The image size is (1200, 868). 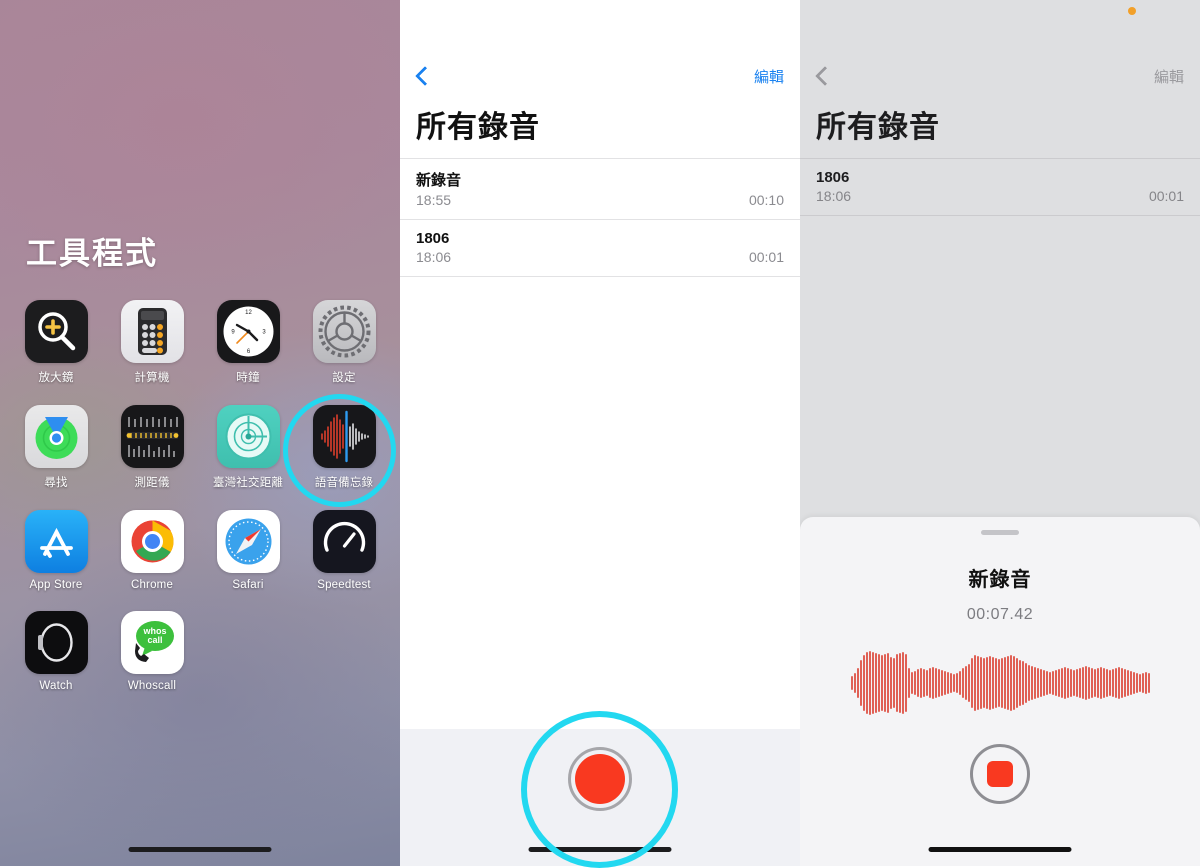 What do you see at coordinates (344, 585) in the screenshot?
I see `app-label: Speedtest` at bounding box center [344, 585].